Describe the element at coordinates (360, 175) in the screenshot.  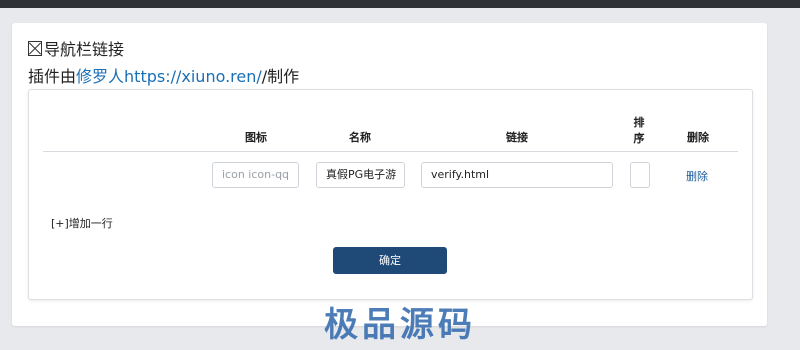
I see `name-input: 真假PG电子游` at that location.